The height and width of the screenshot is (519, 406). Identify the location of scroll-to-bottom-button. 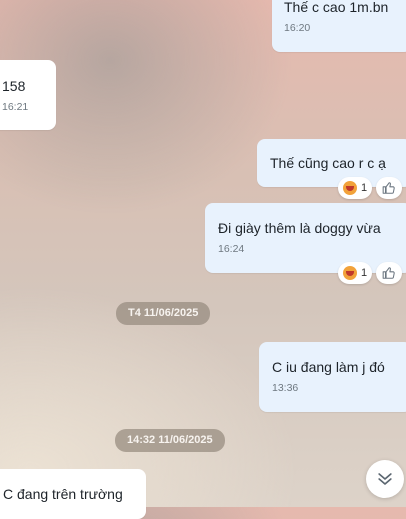
(385, 479).